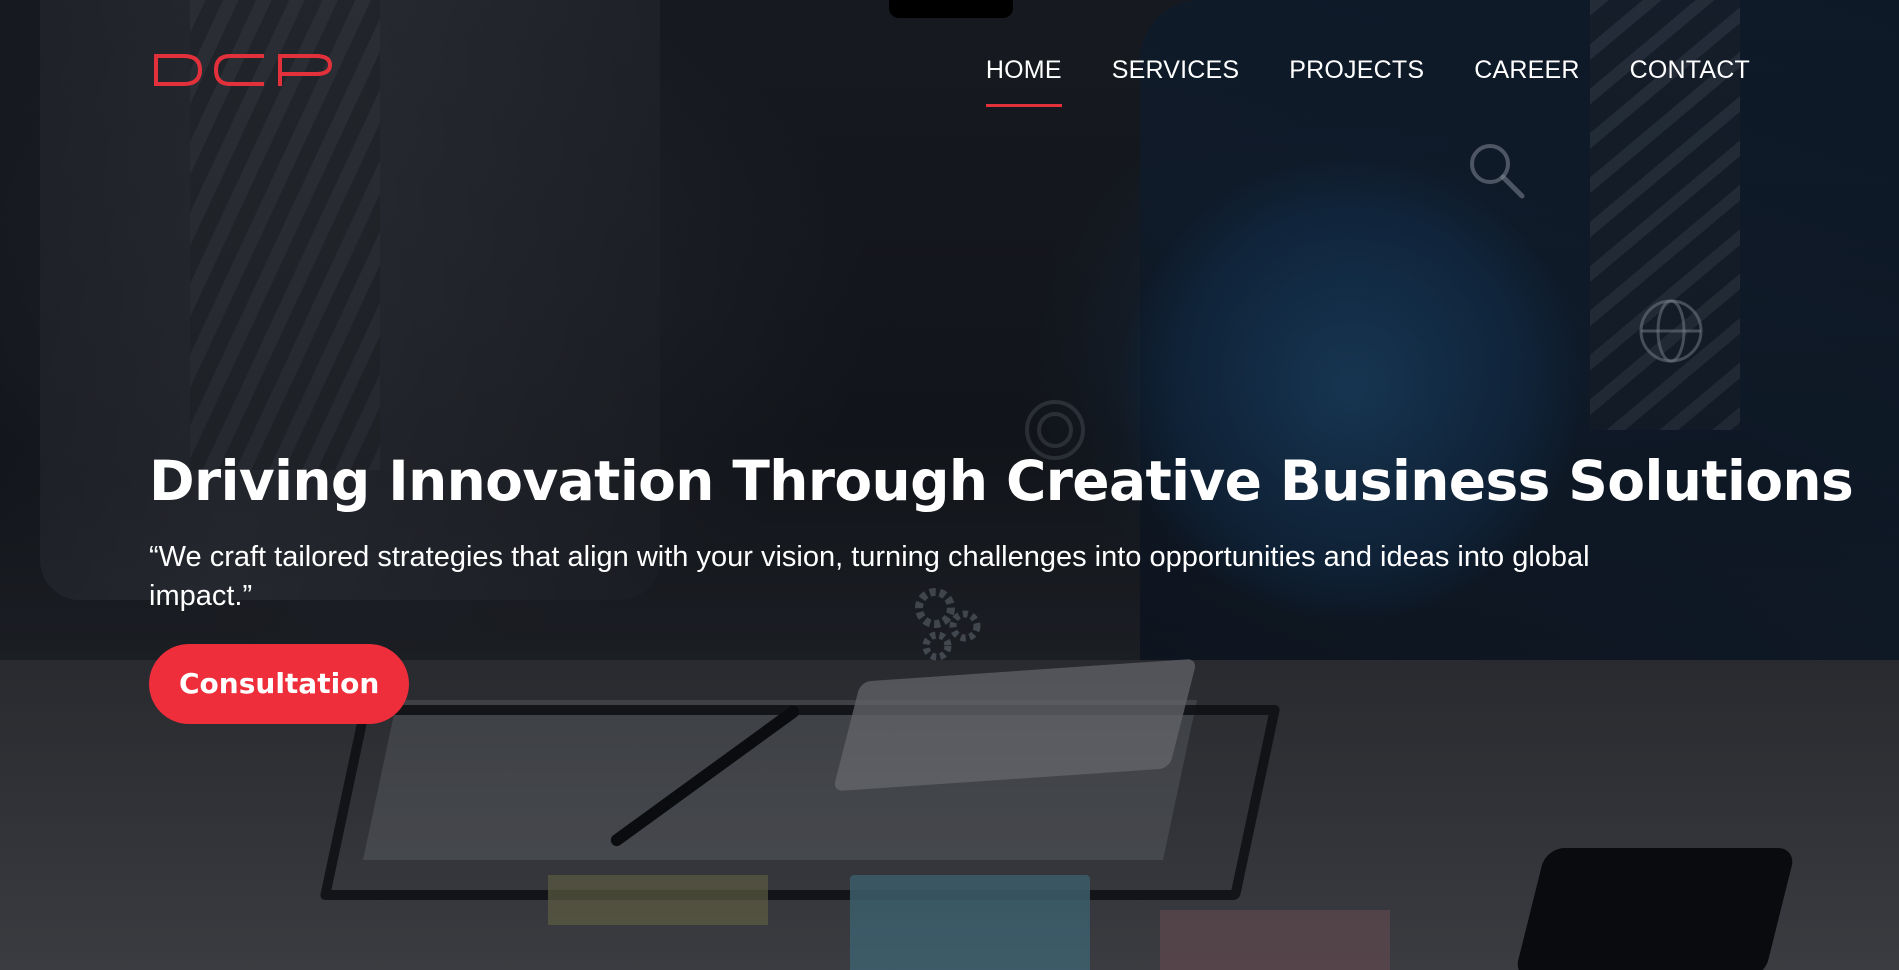 The height and width of the screenshot is (970, 1899). Describe the element at coordinates (1176, 81) in the screenshot. I see `nav-item-services: SERVICES` at that location.